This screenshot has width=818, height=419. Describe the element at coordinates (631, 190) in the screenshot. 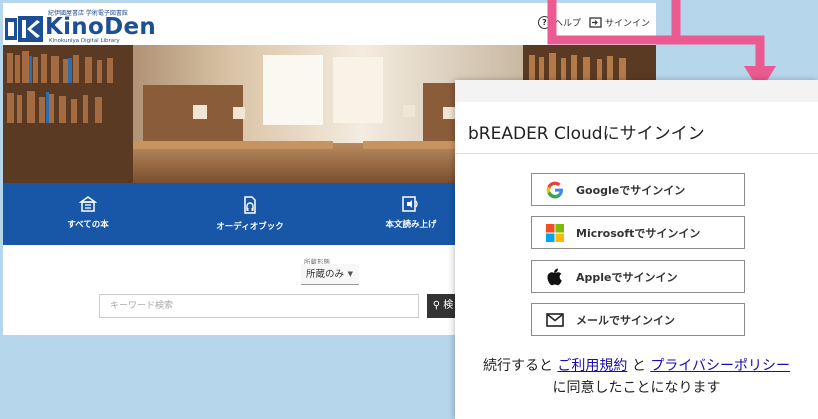

I see `google-signin-label: Googleでサインイン` at that location.